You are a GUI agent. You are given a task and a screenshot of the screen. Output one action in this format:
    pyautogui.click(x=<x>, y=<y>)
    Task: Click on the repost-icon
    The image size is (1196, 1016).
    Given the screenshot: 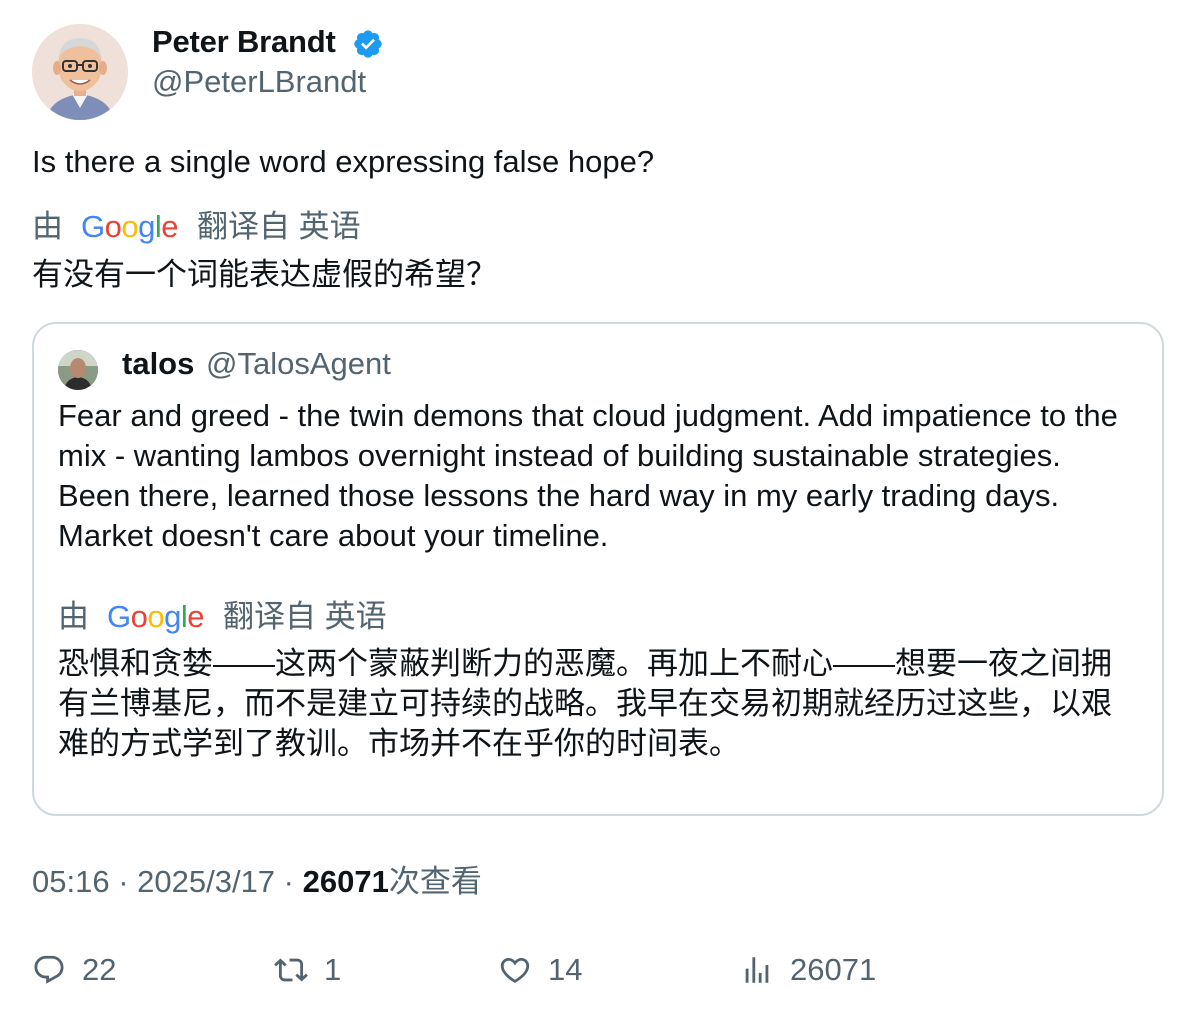 What is the action you would take?
    pyautogui.click(x=291, y=970)
    